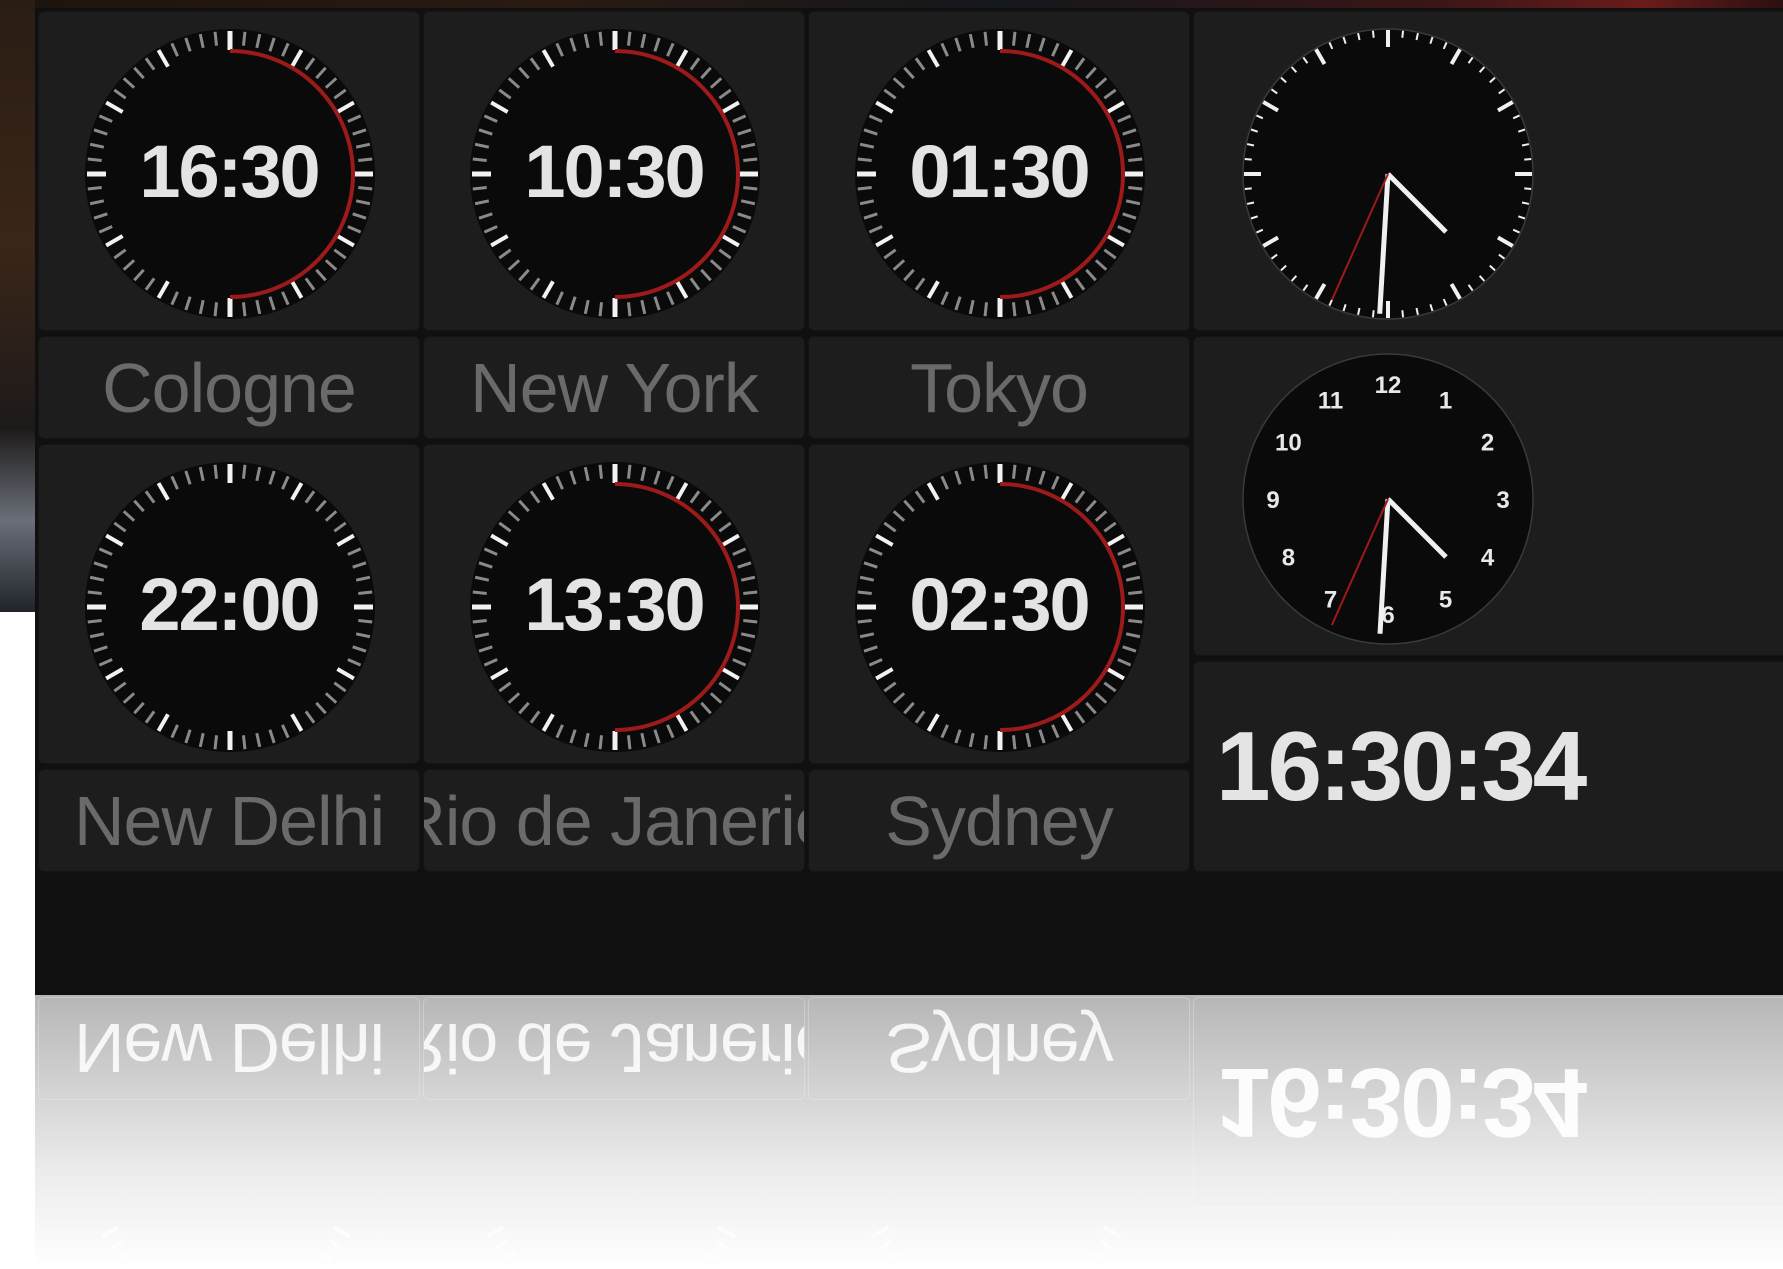  What do you see at coordinates (1401, 766) in the screenshot?
I see `digital-clock: 16:30:34` at bounding box center [1401, 766].